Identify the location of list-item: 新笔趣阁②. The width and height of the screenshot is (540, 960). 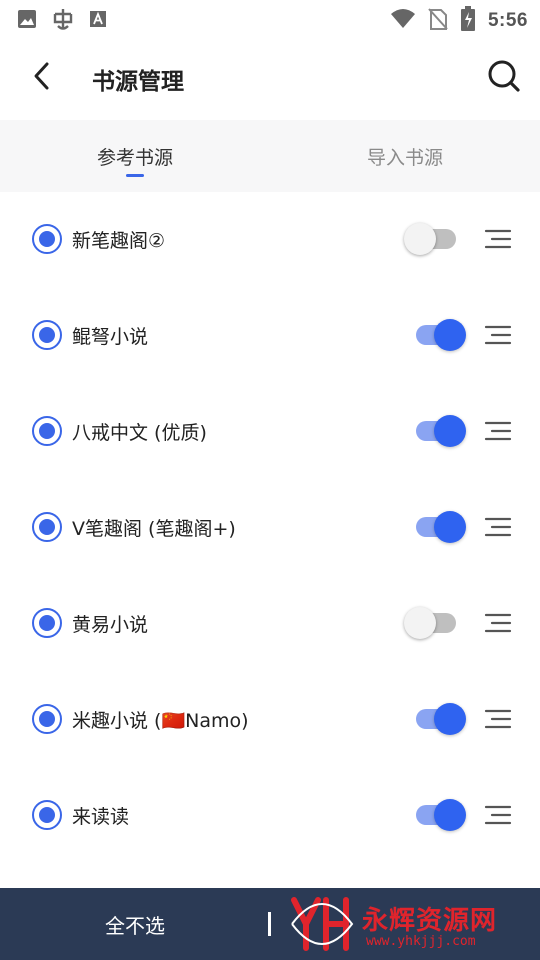
(270, 240).